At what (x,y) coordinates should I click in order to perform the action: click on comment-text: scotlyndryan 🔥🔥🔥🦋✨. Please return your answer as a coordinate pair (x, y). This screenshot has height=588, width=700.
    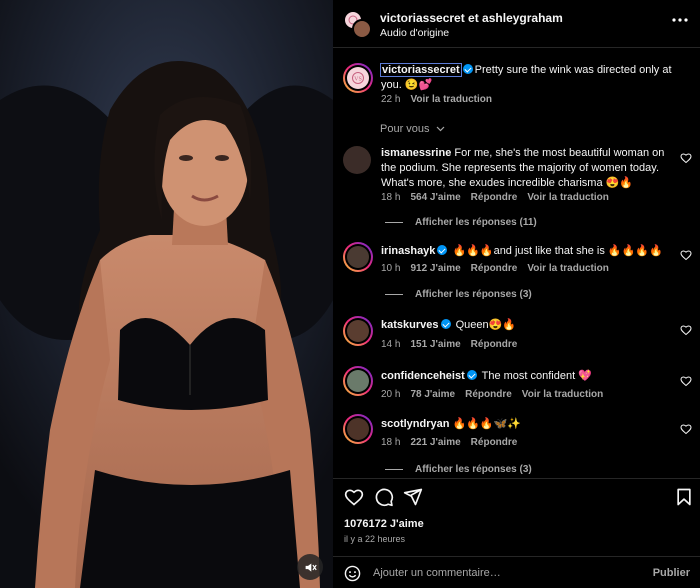
    Looking at the image, I should click on (531, 424).